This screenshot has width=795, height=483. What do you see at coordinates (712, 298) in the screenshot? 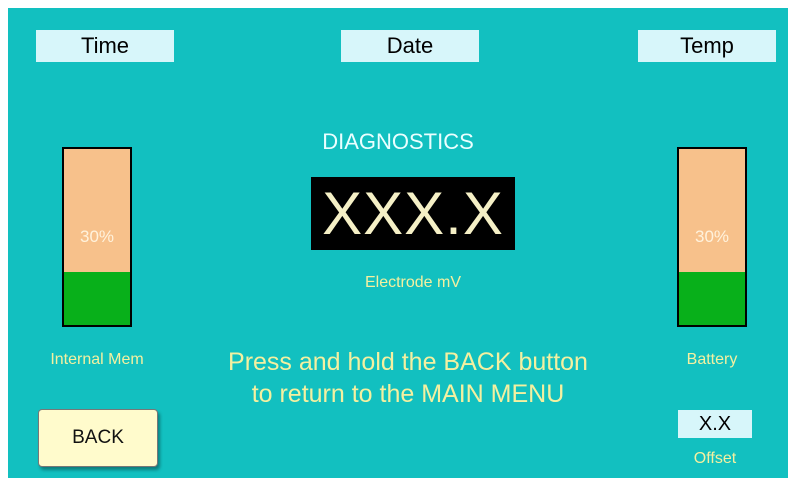
I see `battery-gauge-fill` at bounding box center [712, 298].